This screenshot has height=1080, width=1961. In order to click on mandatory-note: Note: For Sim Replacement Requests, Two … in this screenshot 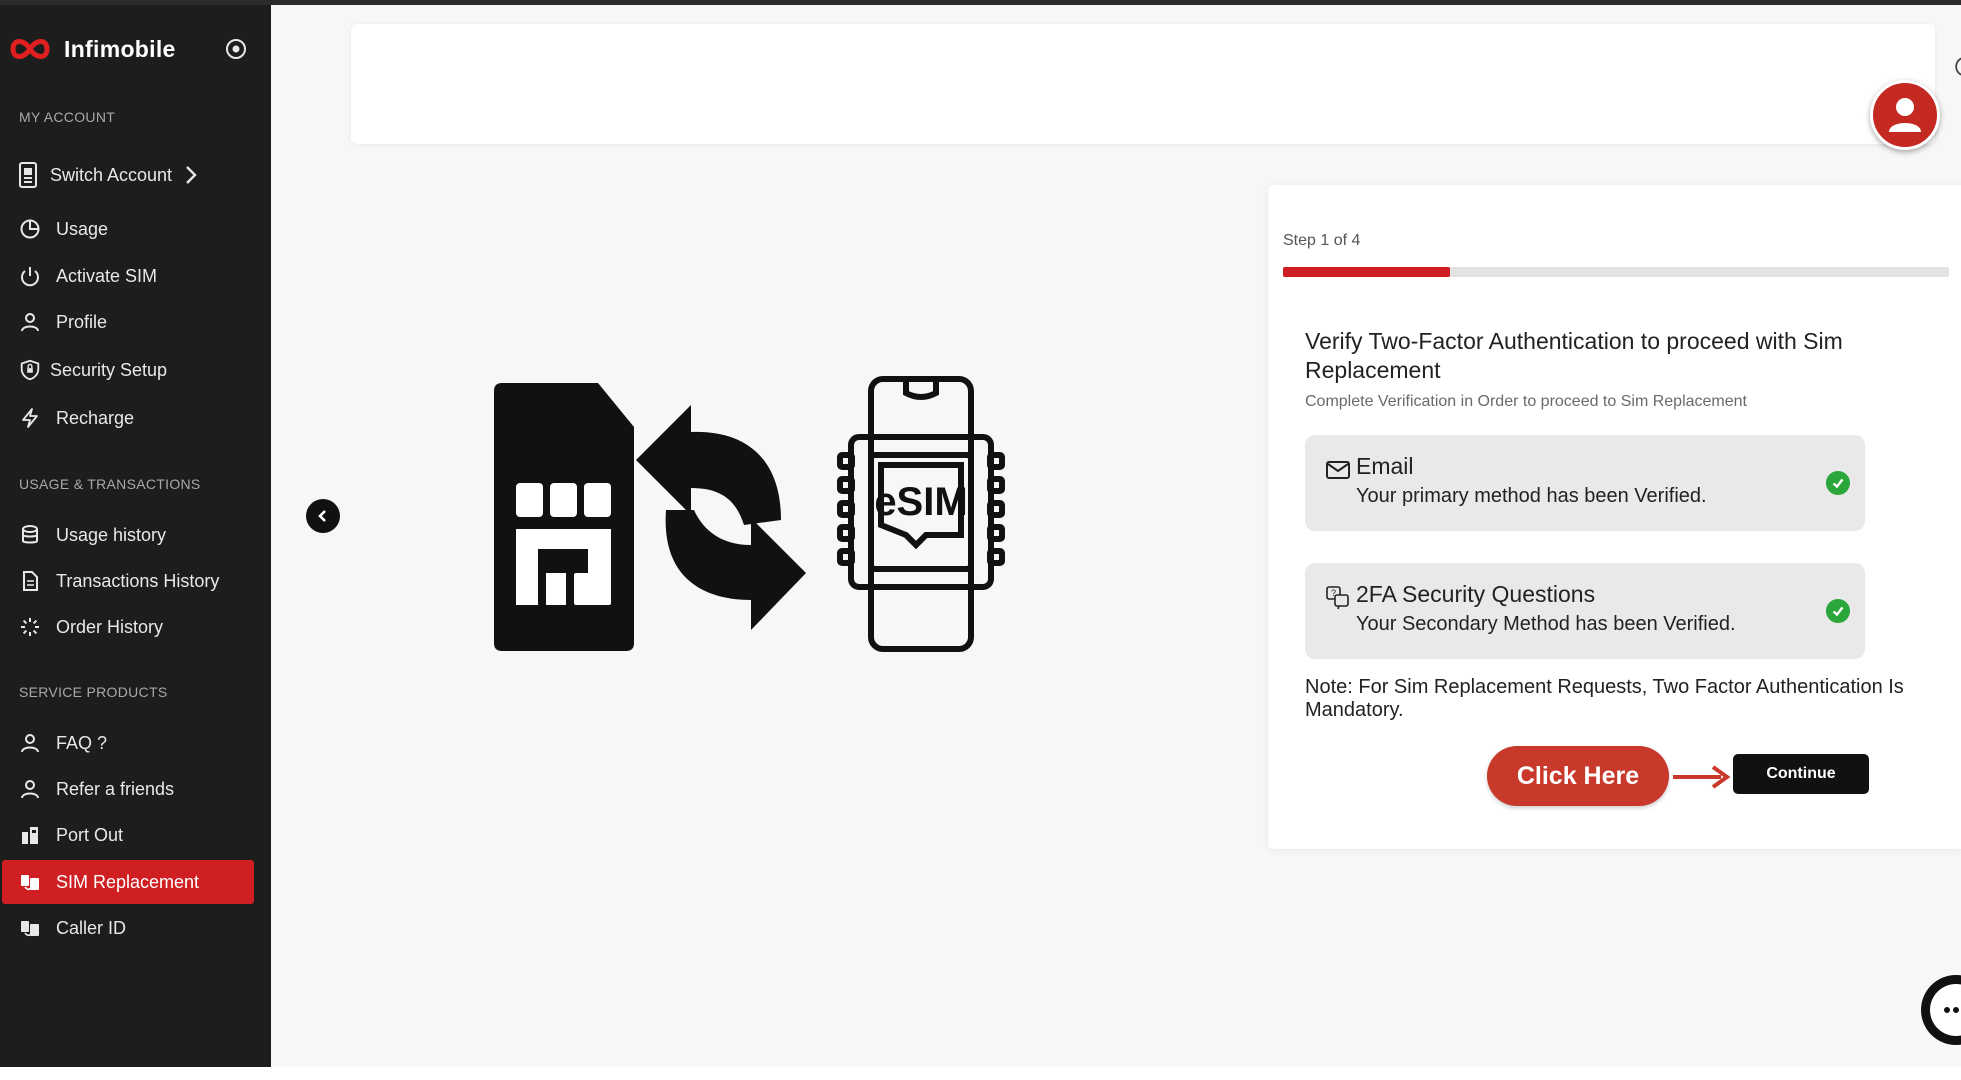, I will do `click(1604, 698)`.